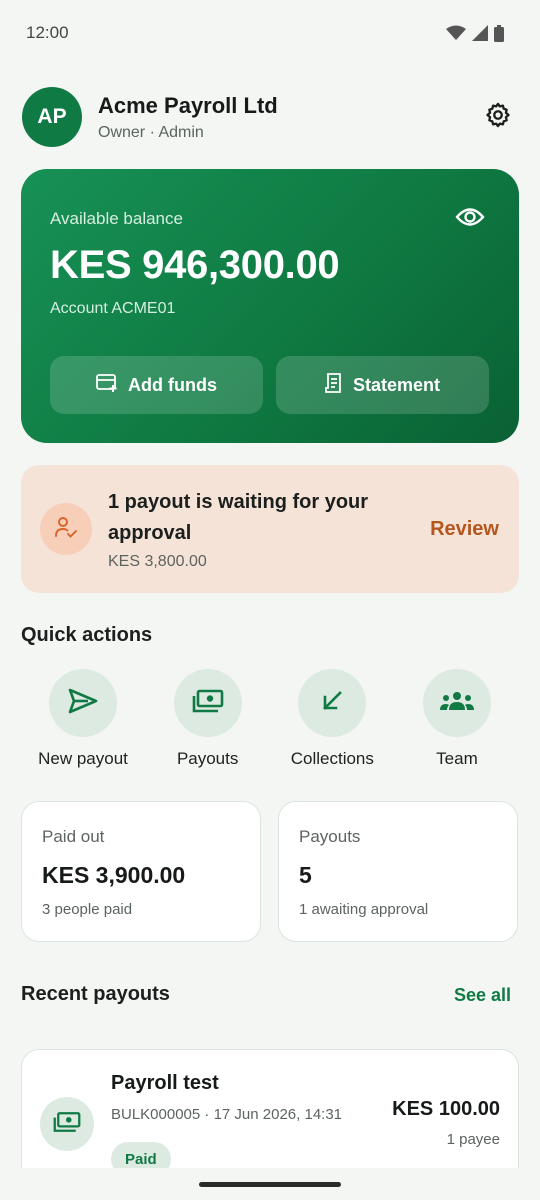 The width and height of the screenshot is (540, 1200). Describe the element at coordinates (269, 385) in the screenshot. I see `balance-actions: Add funds Statement` at that location.